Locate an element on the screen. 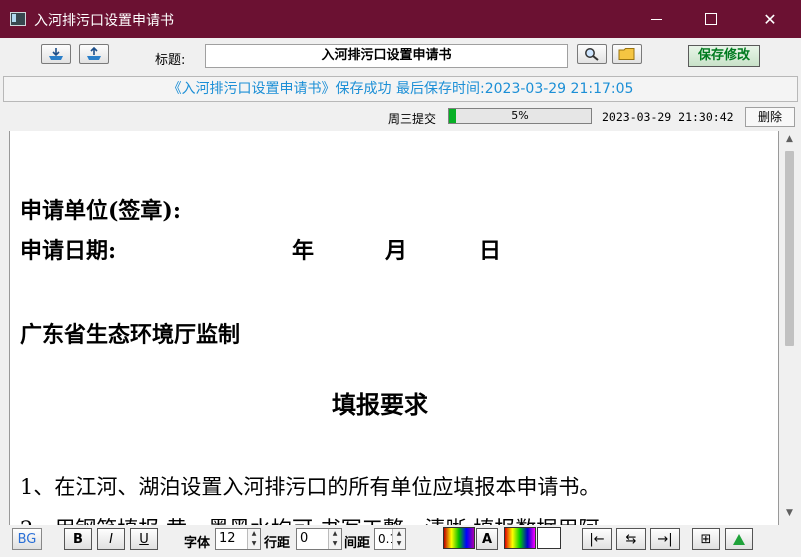 This screenshot has width=801, height=557. scroll-thumb is located at coordinates (789, 248).